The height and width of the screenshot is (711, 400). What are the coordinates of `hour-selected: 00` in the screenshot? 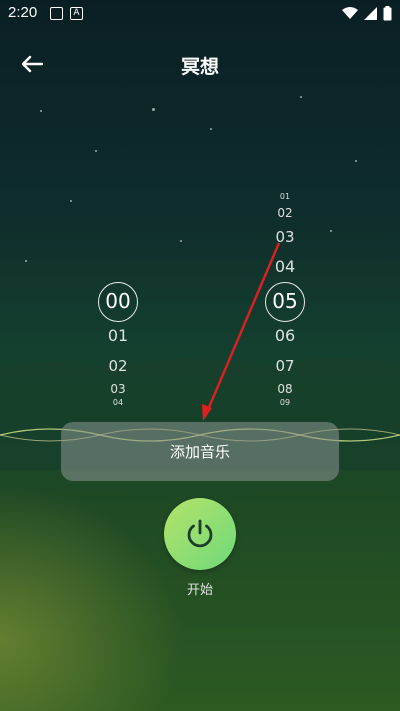 It's located at (118, 301).